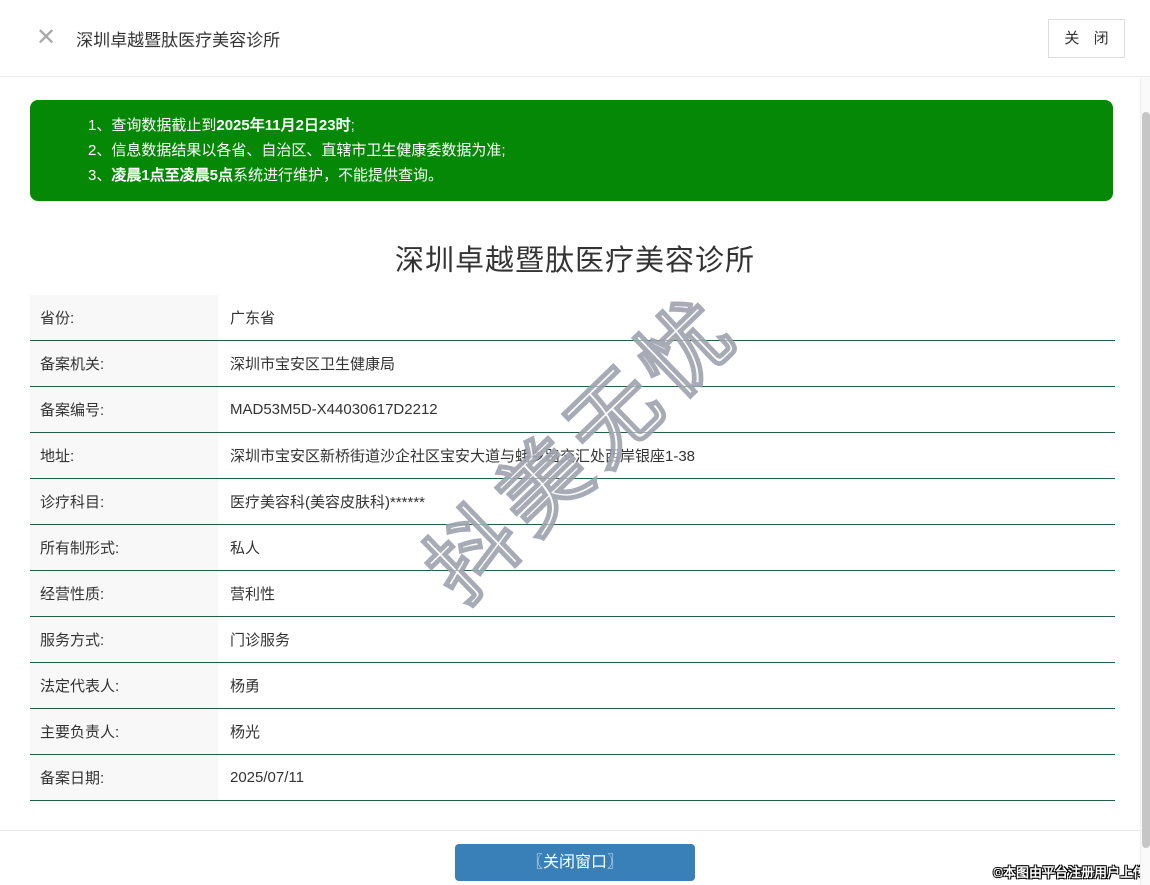  I want to click on table-row-filing-authority: 备案机关: 深圳市宝安区卫生健康局, so click(572, 364).